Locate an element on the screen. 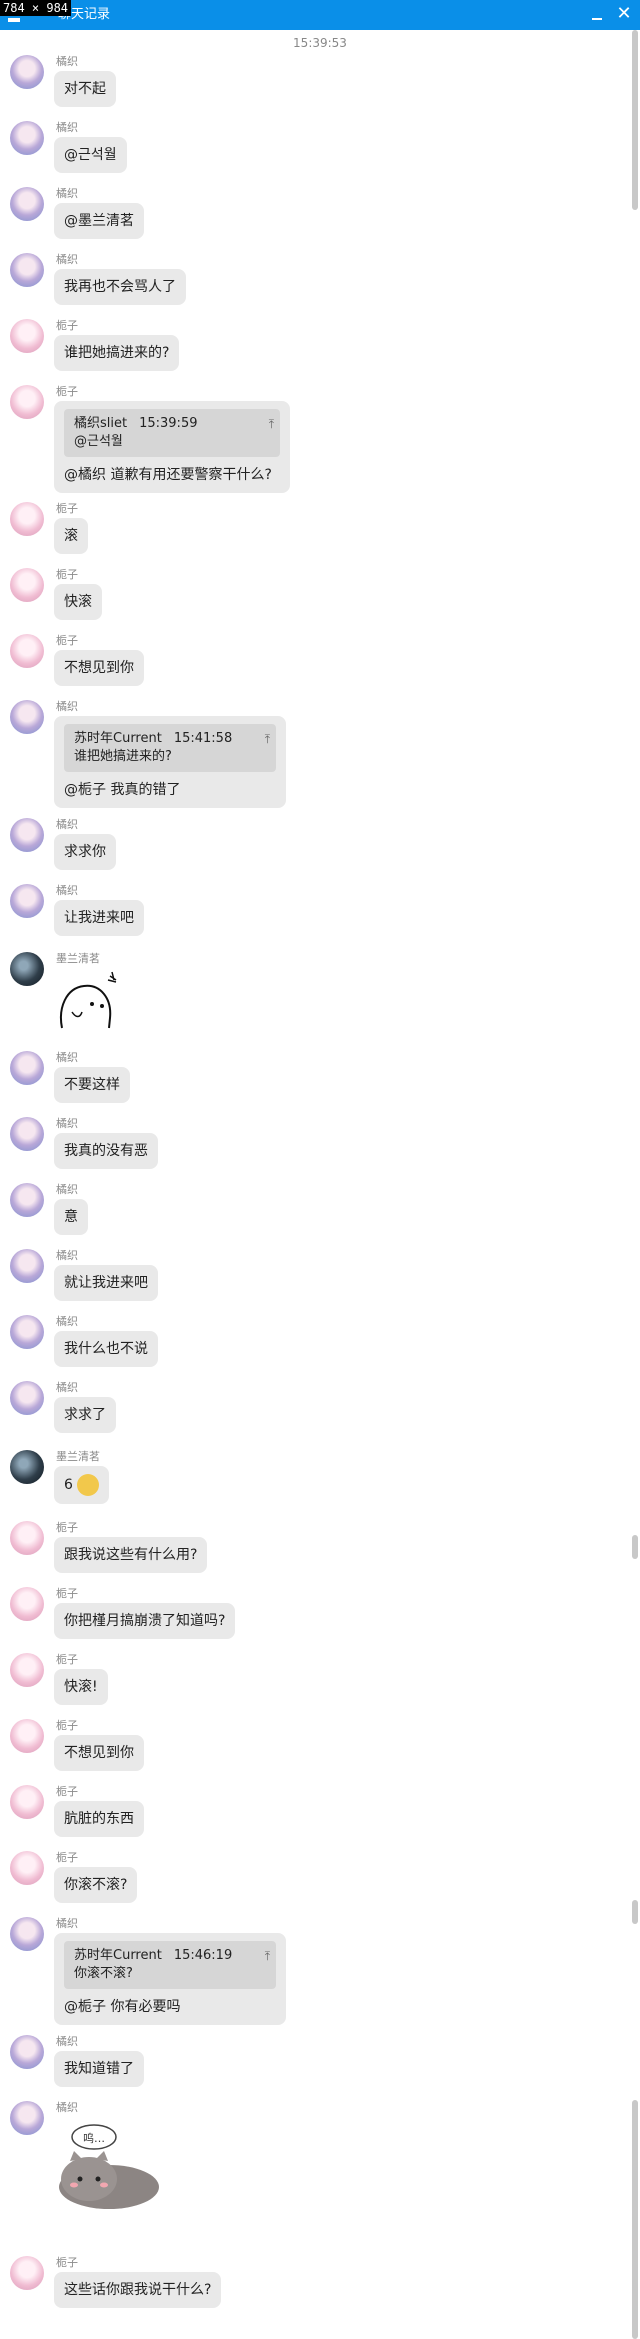 Image resolution: width=640 pixels, height=2339 pixels. message-bubble: 意 is located at coordinates (71, 1217).